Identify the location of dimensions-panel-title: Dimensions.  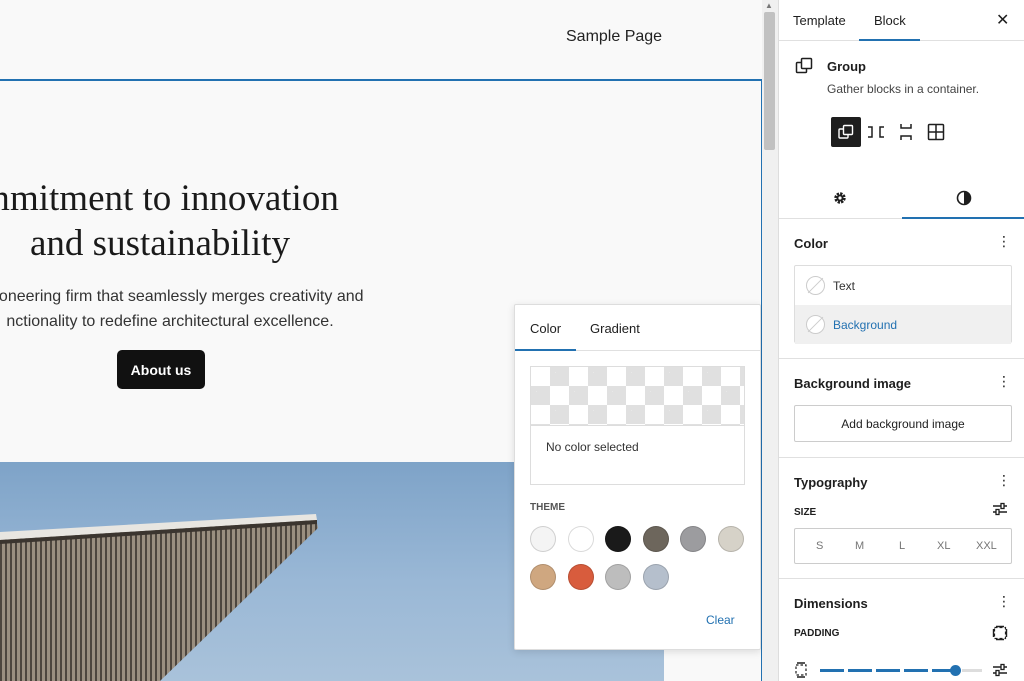
(831, 603).